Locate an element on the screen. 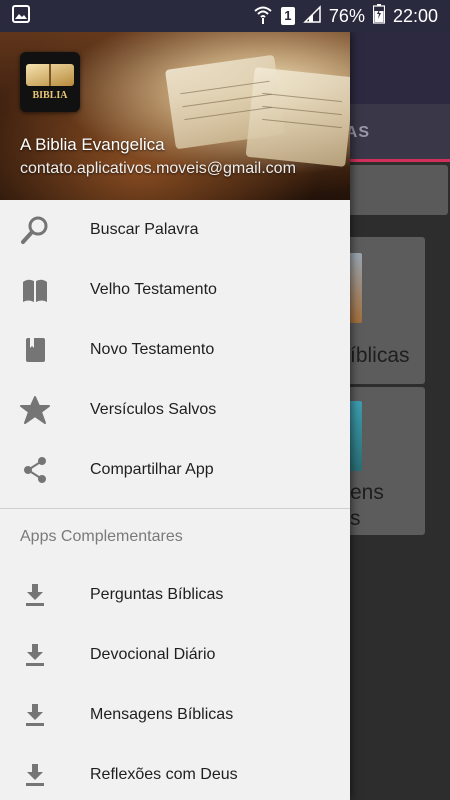  contact-email: contato.aplicativos.moveis@gmail.com is located at coordinates (158, 168).